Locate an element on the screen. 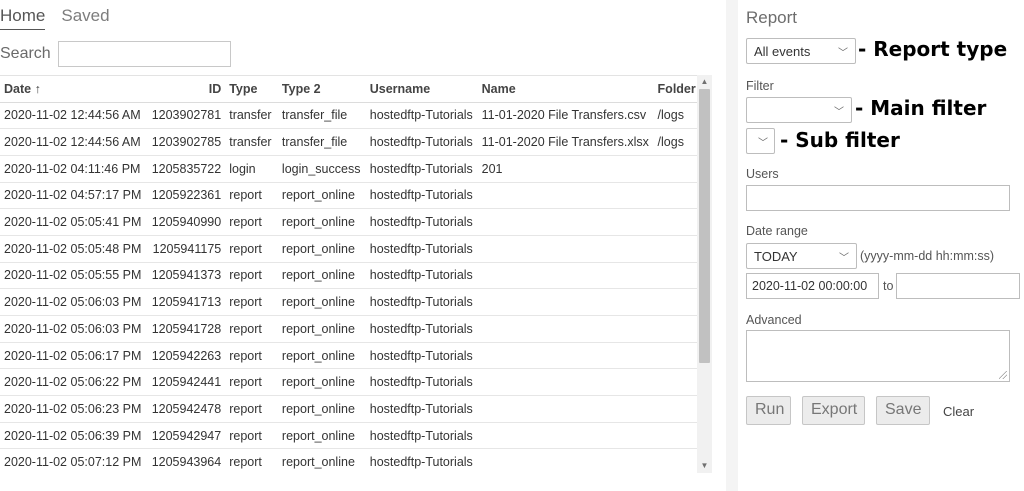 Image resolution: width=1024 pixels, height=491 pixels. users-label: Users is located at coordinates (762, 174).